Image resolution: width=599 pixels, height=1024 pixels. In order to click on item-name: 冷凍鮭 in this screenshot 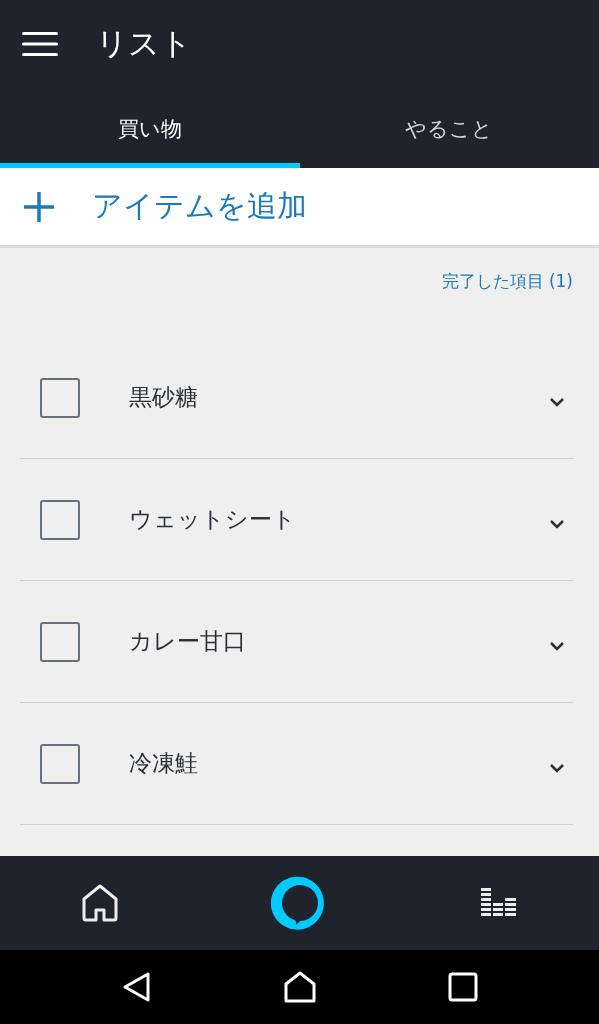, I will do `click(164, 763)`.